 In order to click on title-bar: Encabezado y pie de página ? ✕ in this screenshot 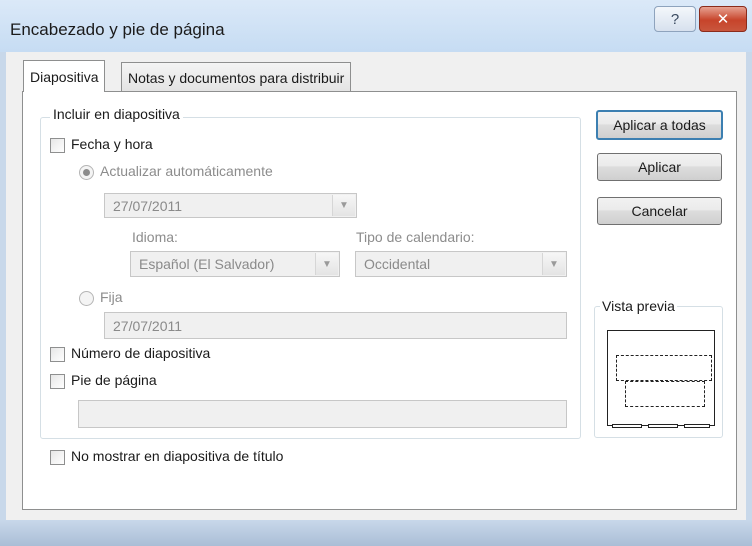, I will do `click(376, 26)`.